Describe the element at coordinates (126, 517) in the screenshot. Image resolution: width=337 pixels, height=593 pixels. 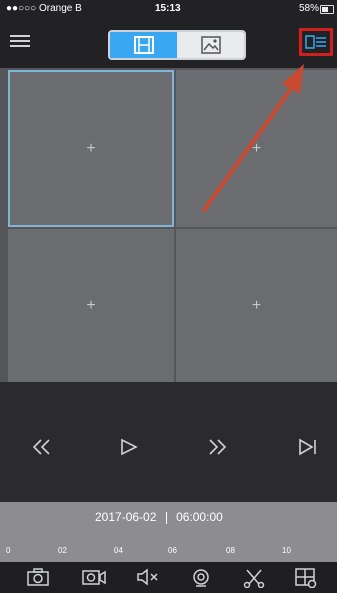
I see `timeline-date: 2017-06-02` at that location.